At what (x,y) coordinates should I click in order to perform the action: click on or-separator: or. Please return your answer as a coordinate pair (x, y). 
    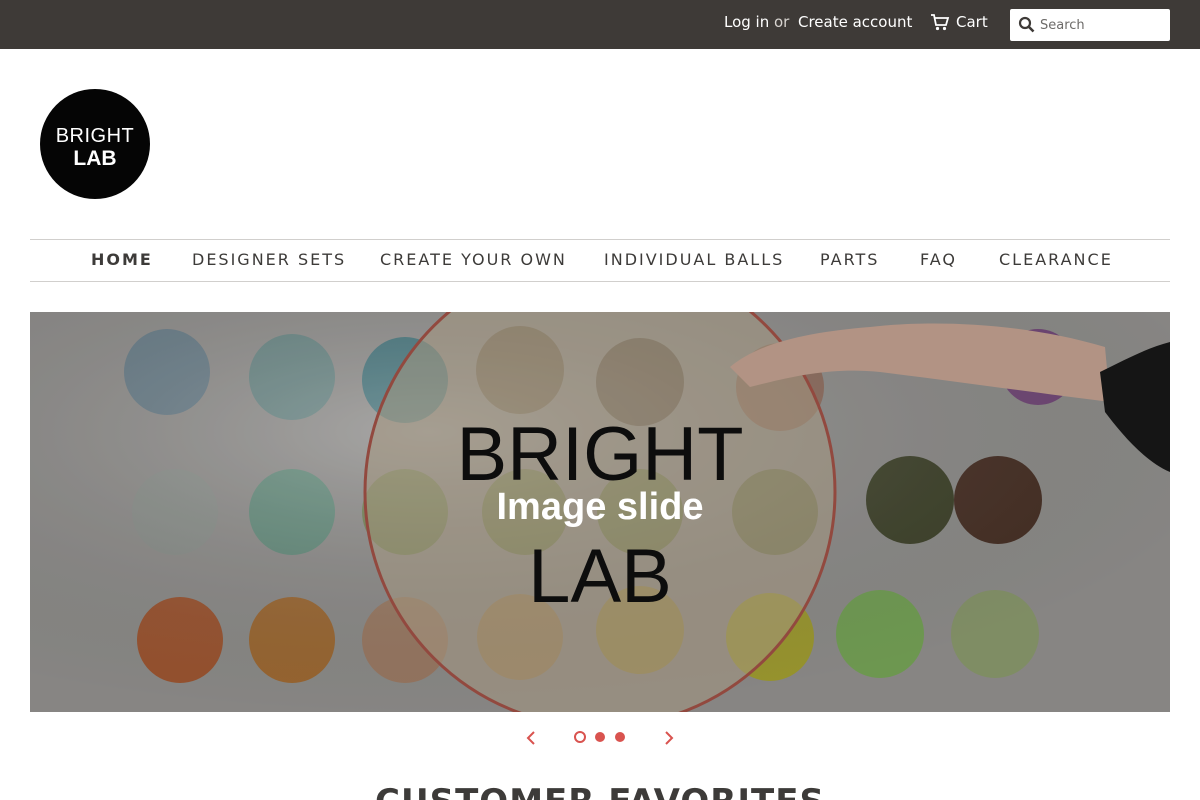
    Looking at the image, I should click on (782, 22).